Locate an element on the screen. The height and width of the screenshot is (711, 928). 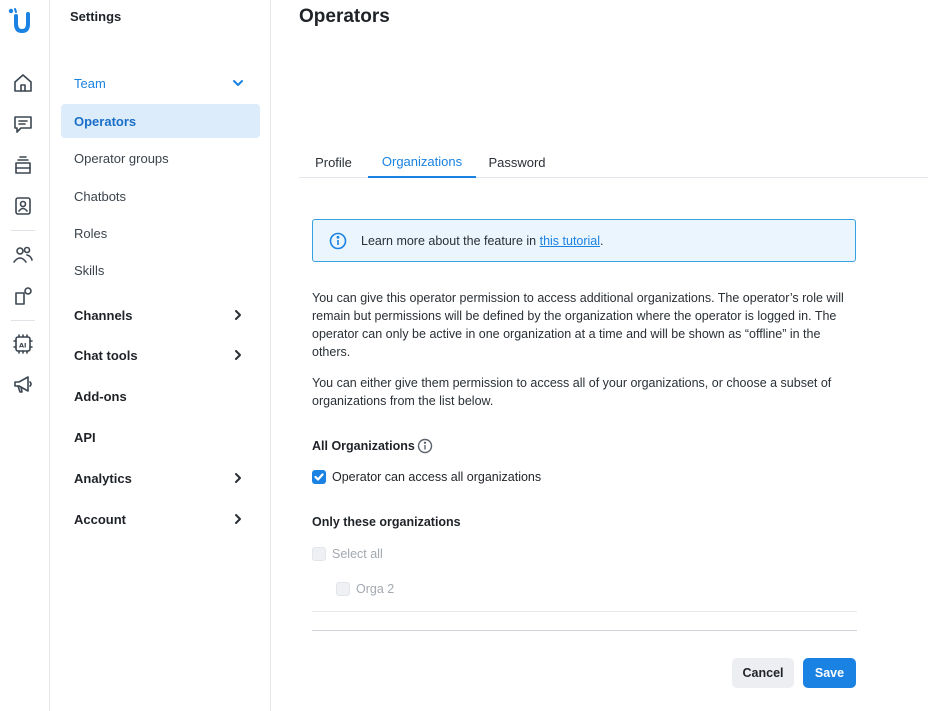
select-all-row: Select all is located at coordinates (347, 554).